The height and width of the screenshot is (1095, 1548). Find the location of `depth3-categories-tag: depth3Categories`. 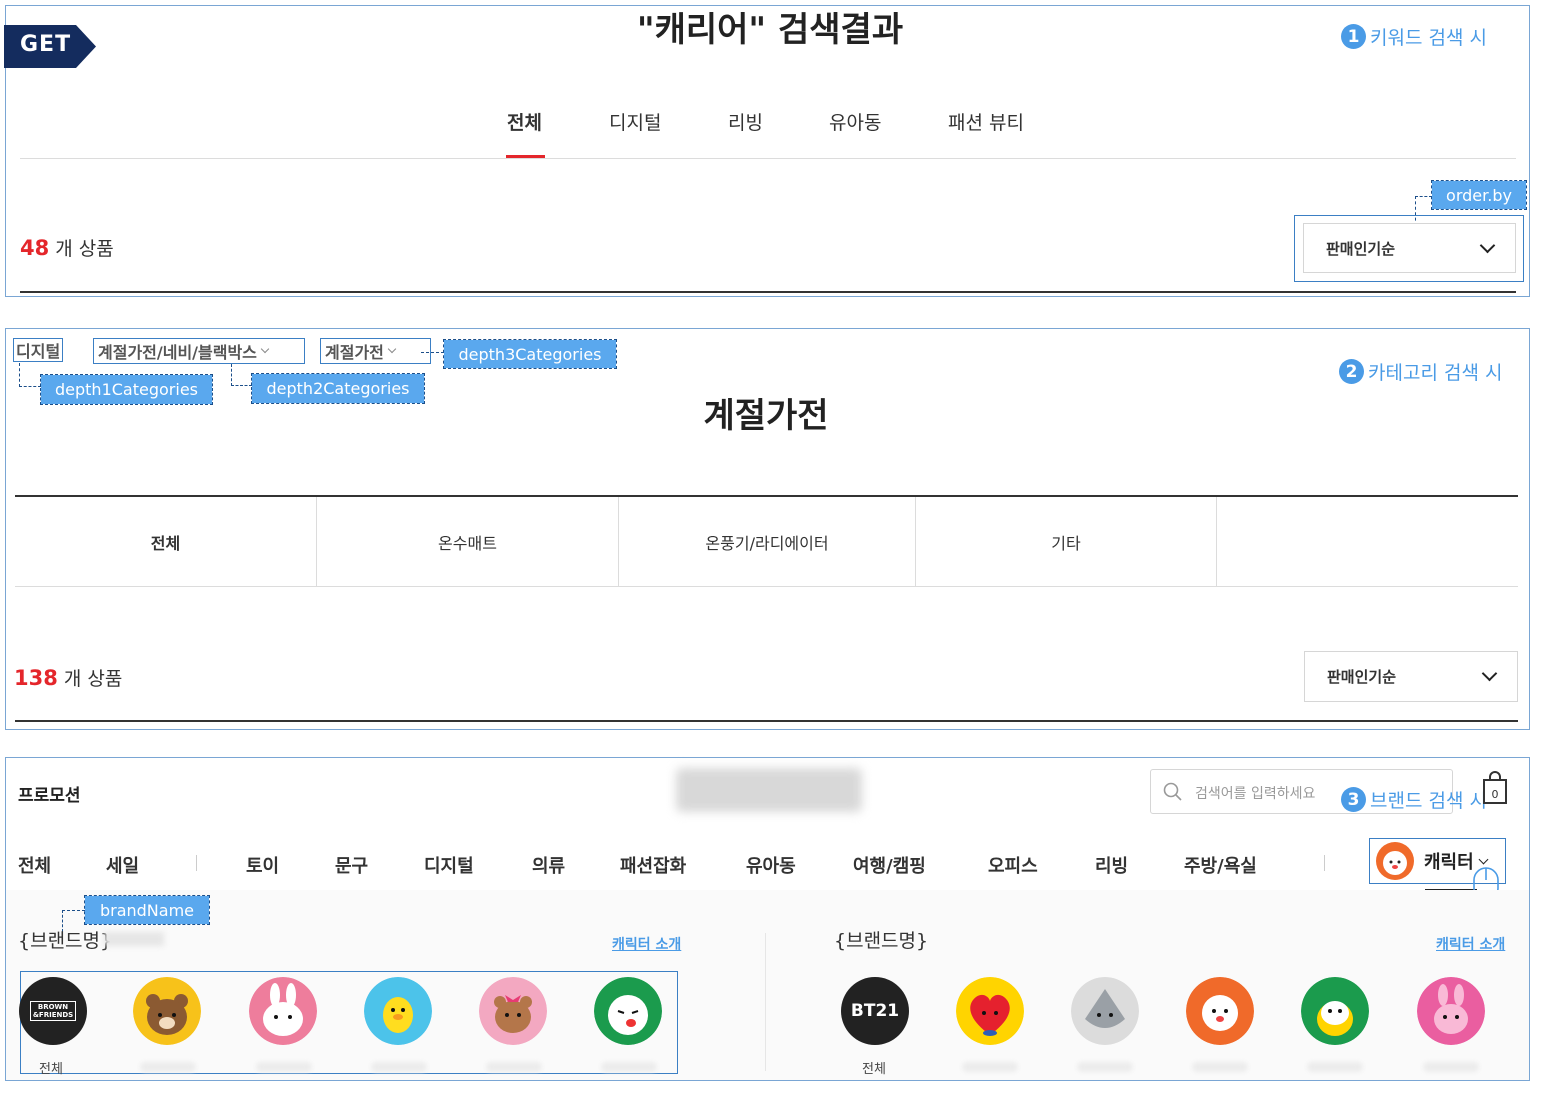

depth3-categories-tag: depth3Categories is located at coordinates (530, 354).